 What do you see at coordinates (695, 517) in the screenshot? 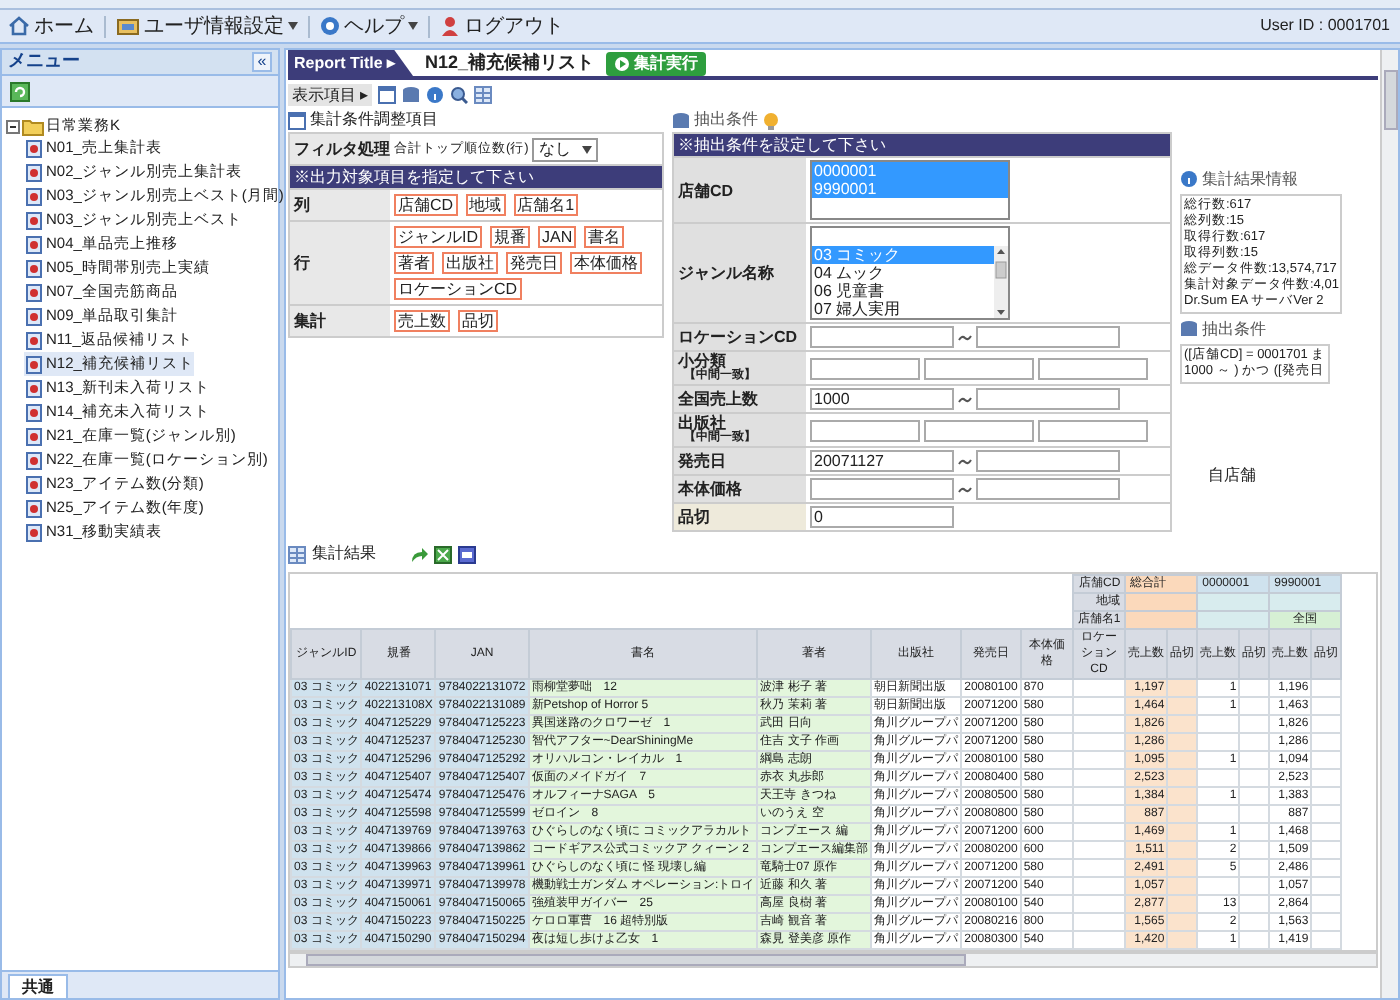
I see `field-label: 品切` at bounding box center [695, 517].